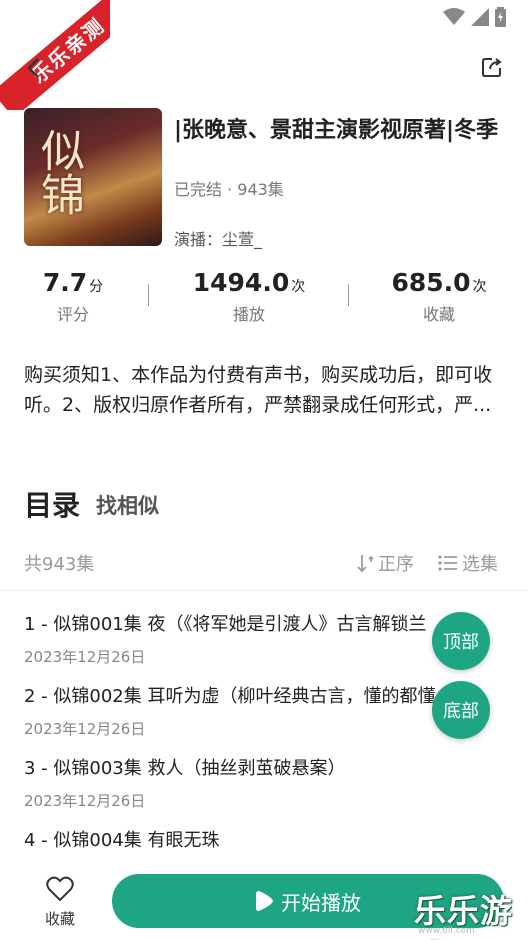 Image resolution: width=528 pixels, height=940 pixels. Describe the element at coordinates (396, 564) in the screenshot. I see `sort-label: 正序` at that location.